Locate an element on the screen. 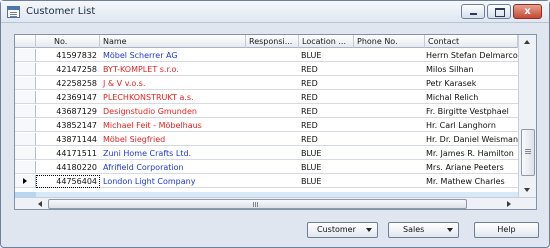  column-header-no: No. is located at coordinates (68, 41).